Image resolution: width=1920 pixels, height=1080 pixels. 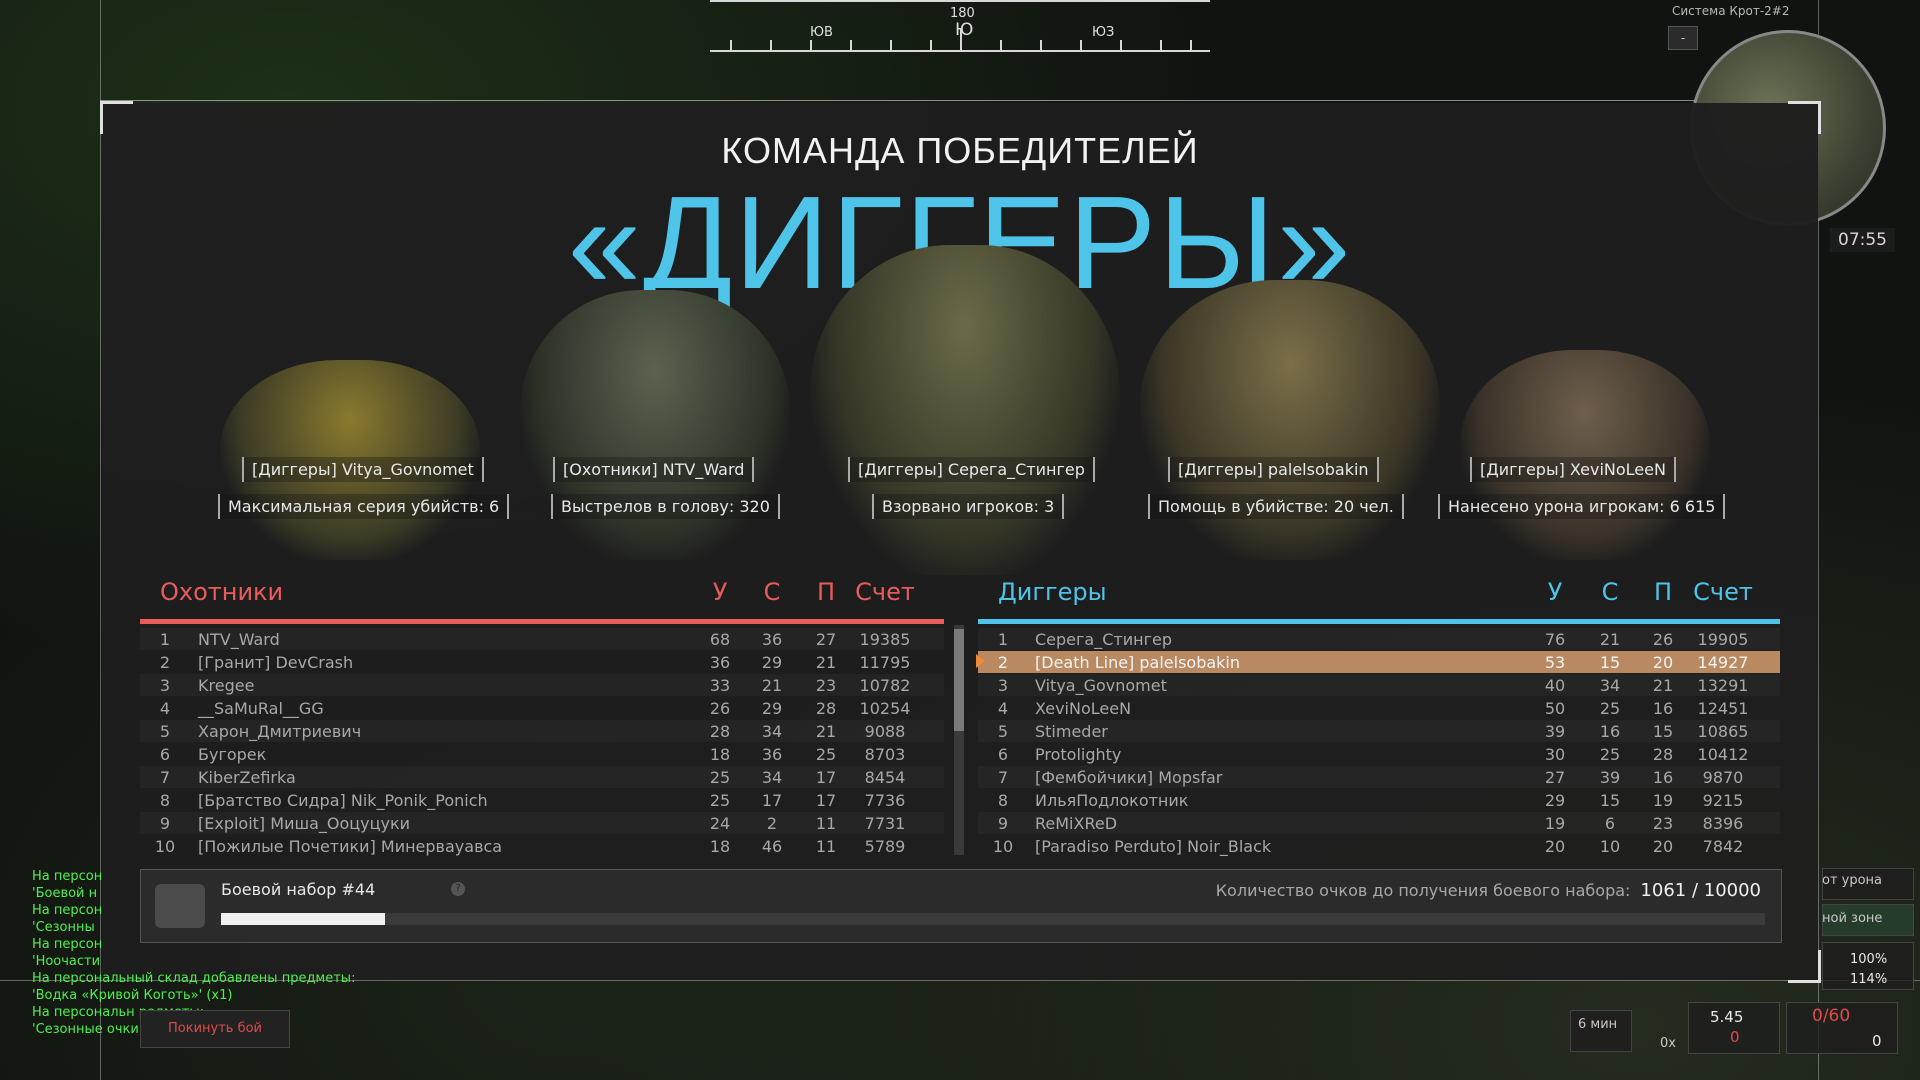 What do you see at coordinates (1276, 506) in the screenshot?
I see `highlight-stat-4: Помощь в убийстве: 20 чел.` at bounding box center [1276, 506].